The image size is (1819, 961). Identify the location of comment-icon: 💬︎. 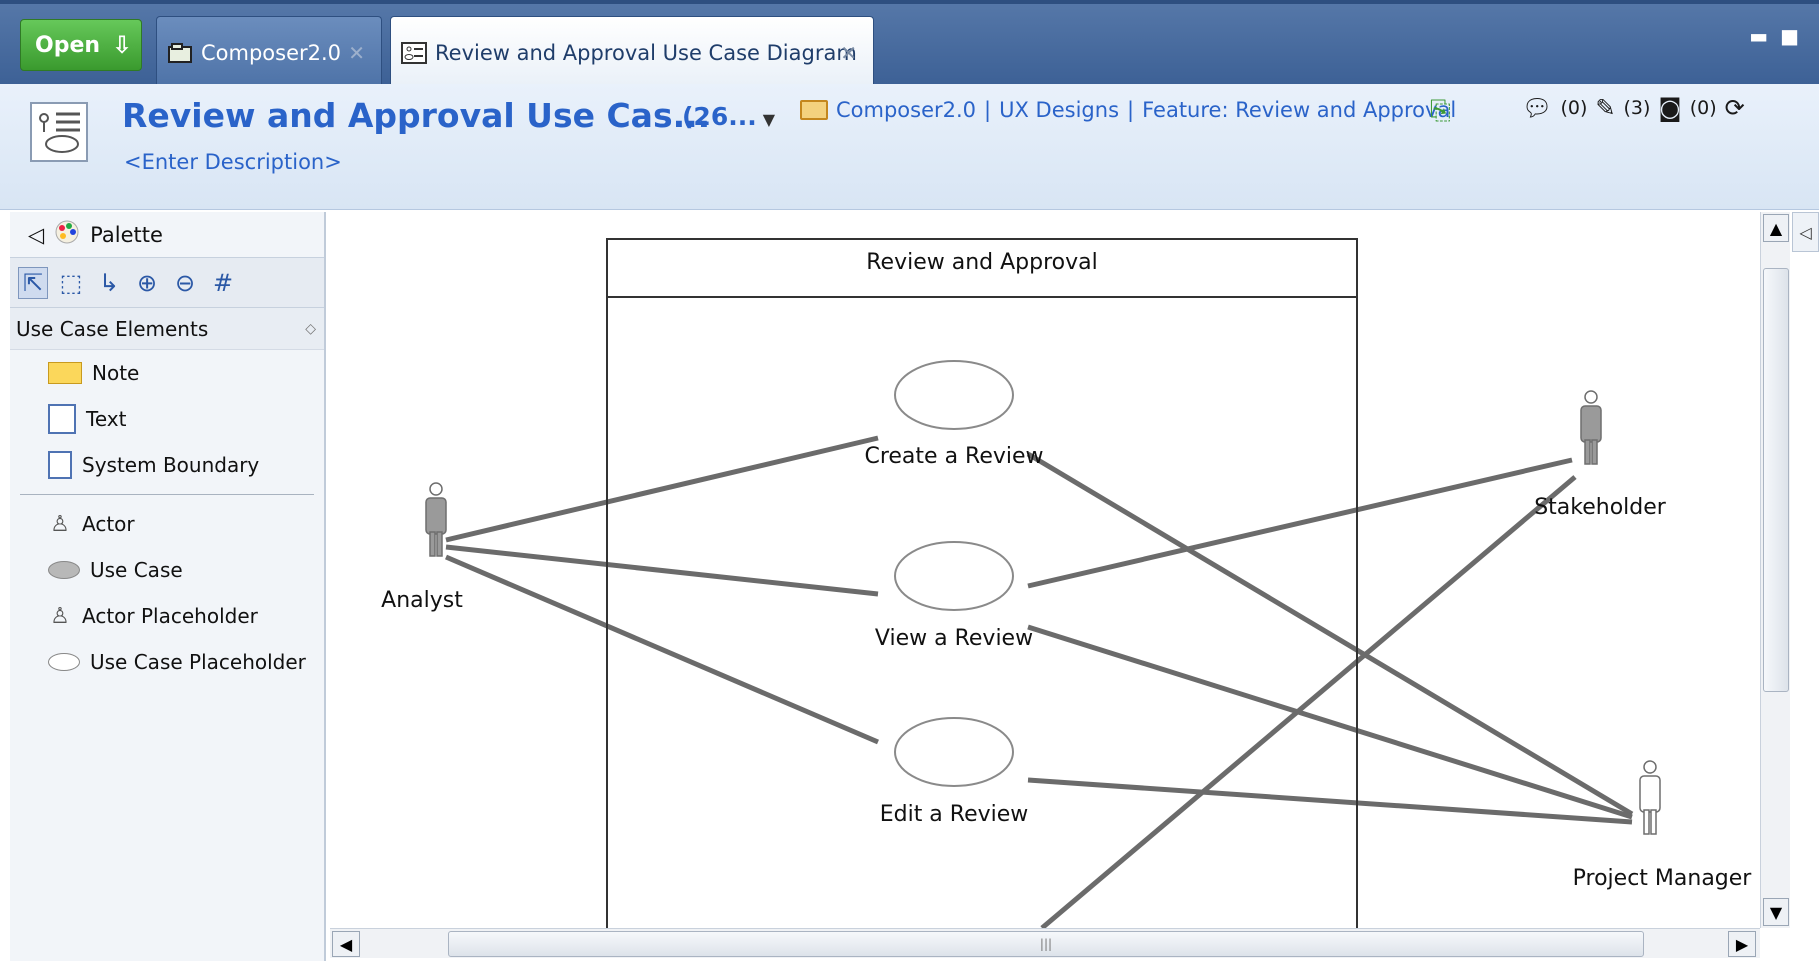
(1537, 108).